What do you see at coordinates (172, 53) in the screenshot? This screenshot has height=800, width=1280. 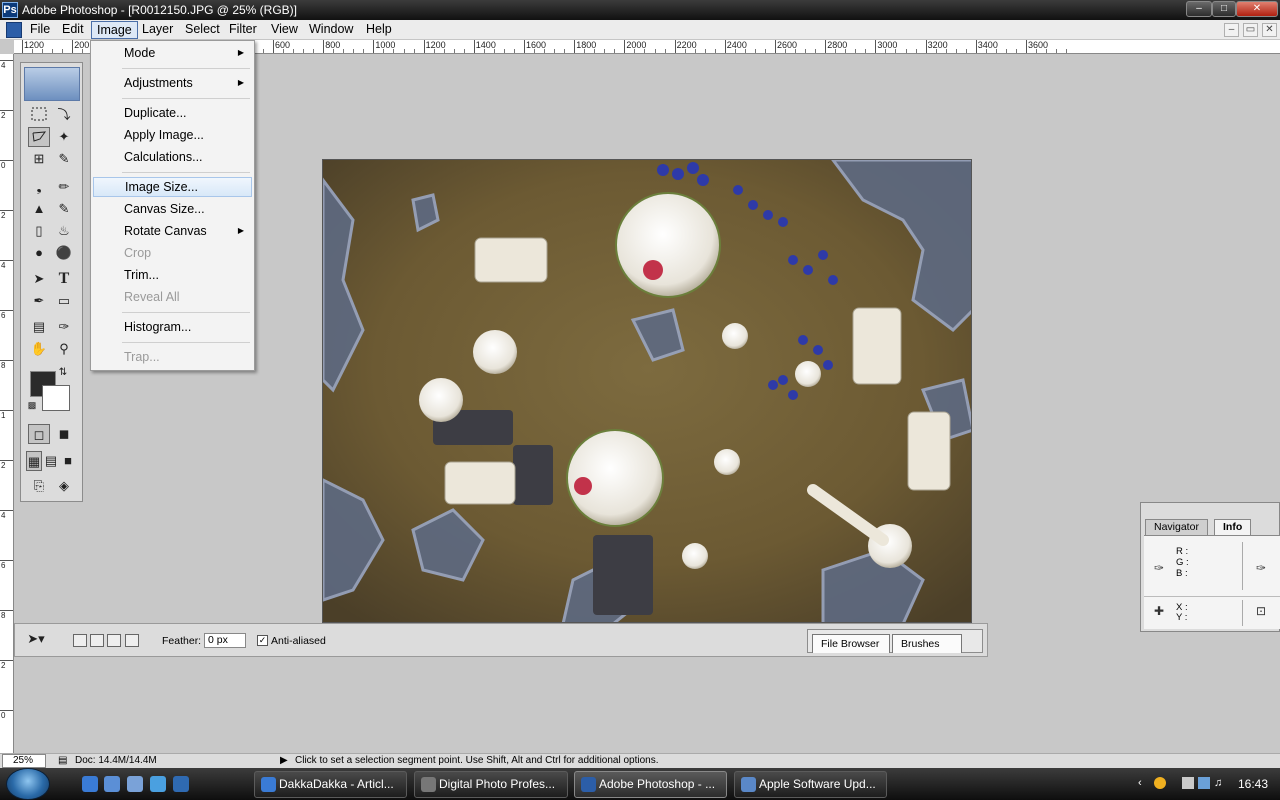 I see `menu-item-mode: Mode ▶` at bounding box center [172, 53].